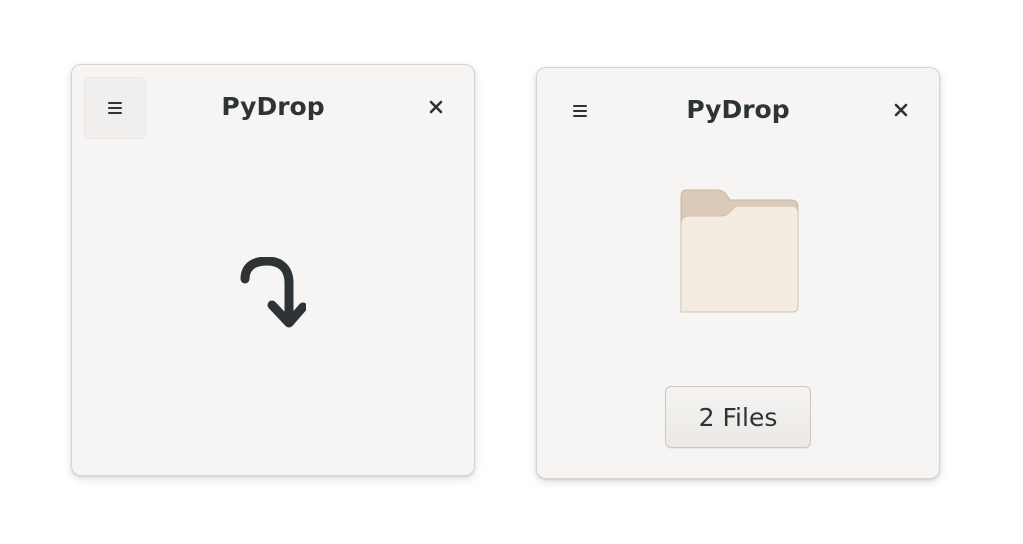 The width and height of the screenshot is (1023, 544). What do you see at coordinates (273, 292) in the screenshot?
I see `drop-arrow-icon` at bounding box center [273, 292].